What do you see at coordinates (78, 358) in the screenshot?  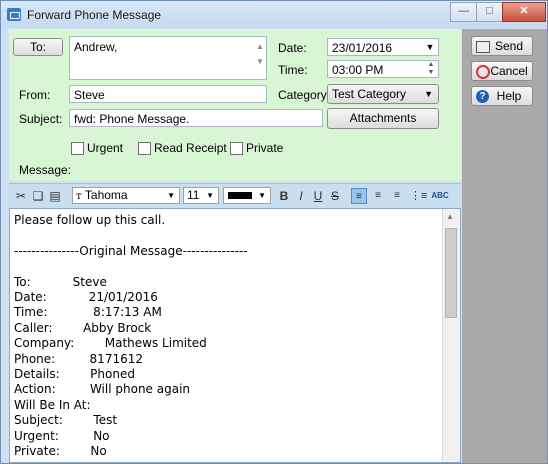 I see `message-line: Phone: 8171612` at bounding box center [78, 358].